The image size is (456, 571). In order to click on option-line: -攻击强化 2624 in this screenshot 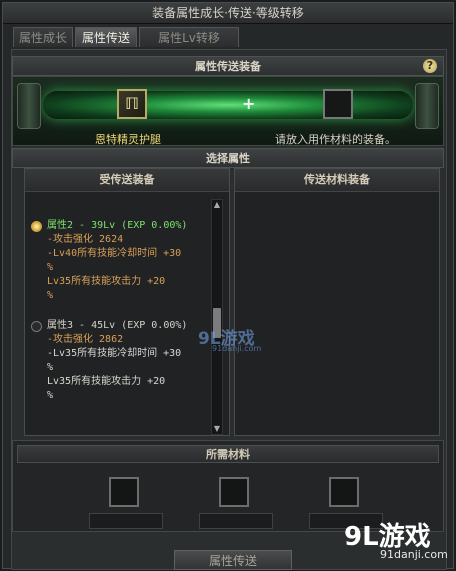, I will do `click(85, 239)`.